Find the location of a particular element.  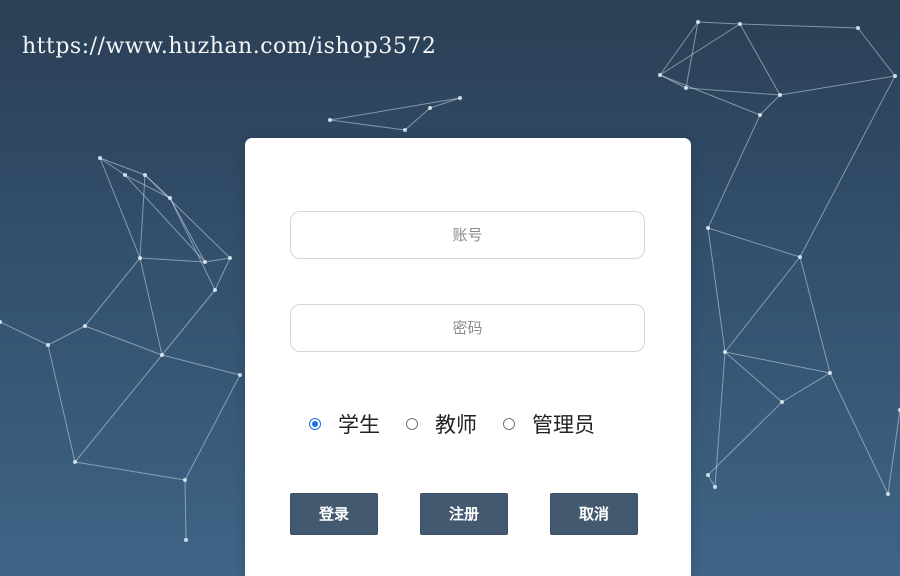

account-input is located at coordinates (467, 235).